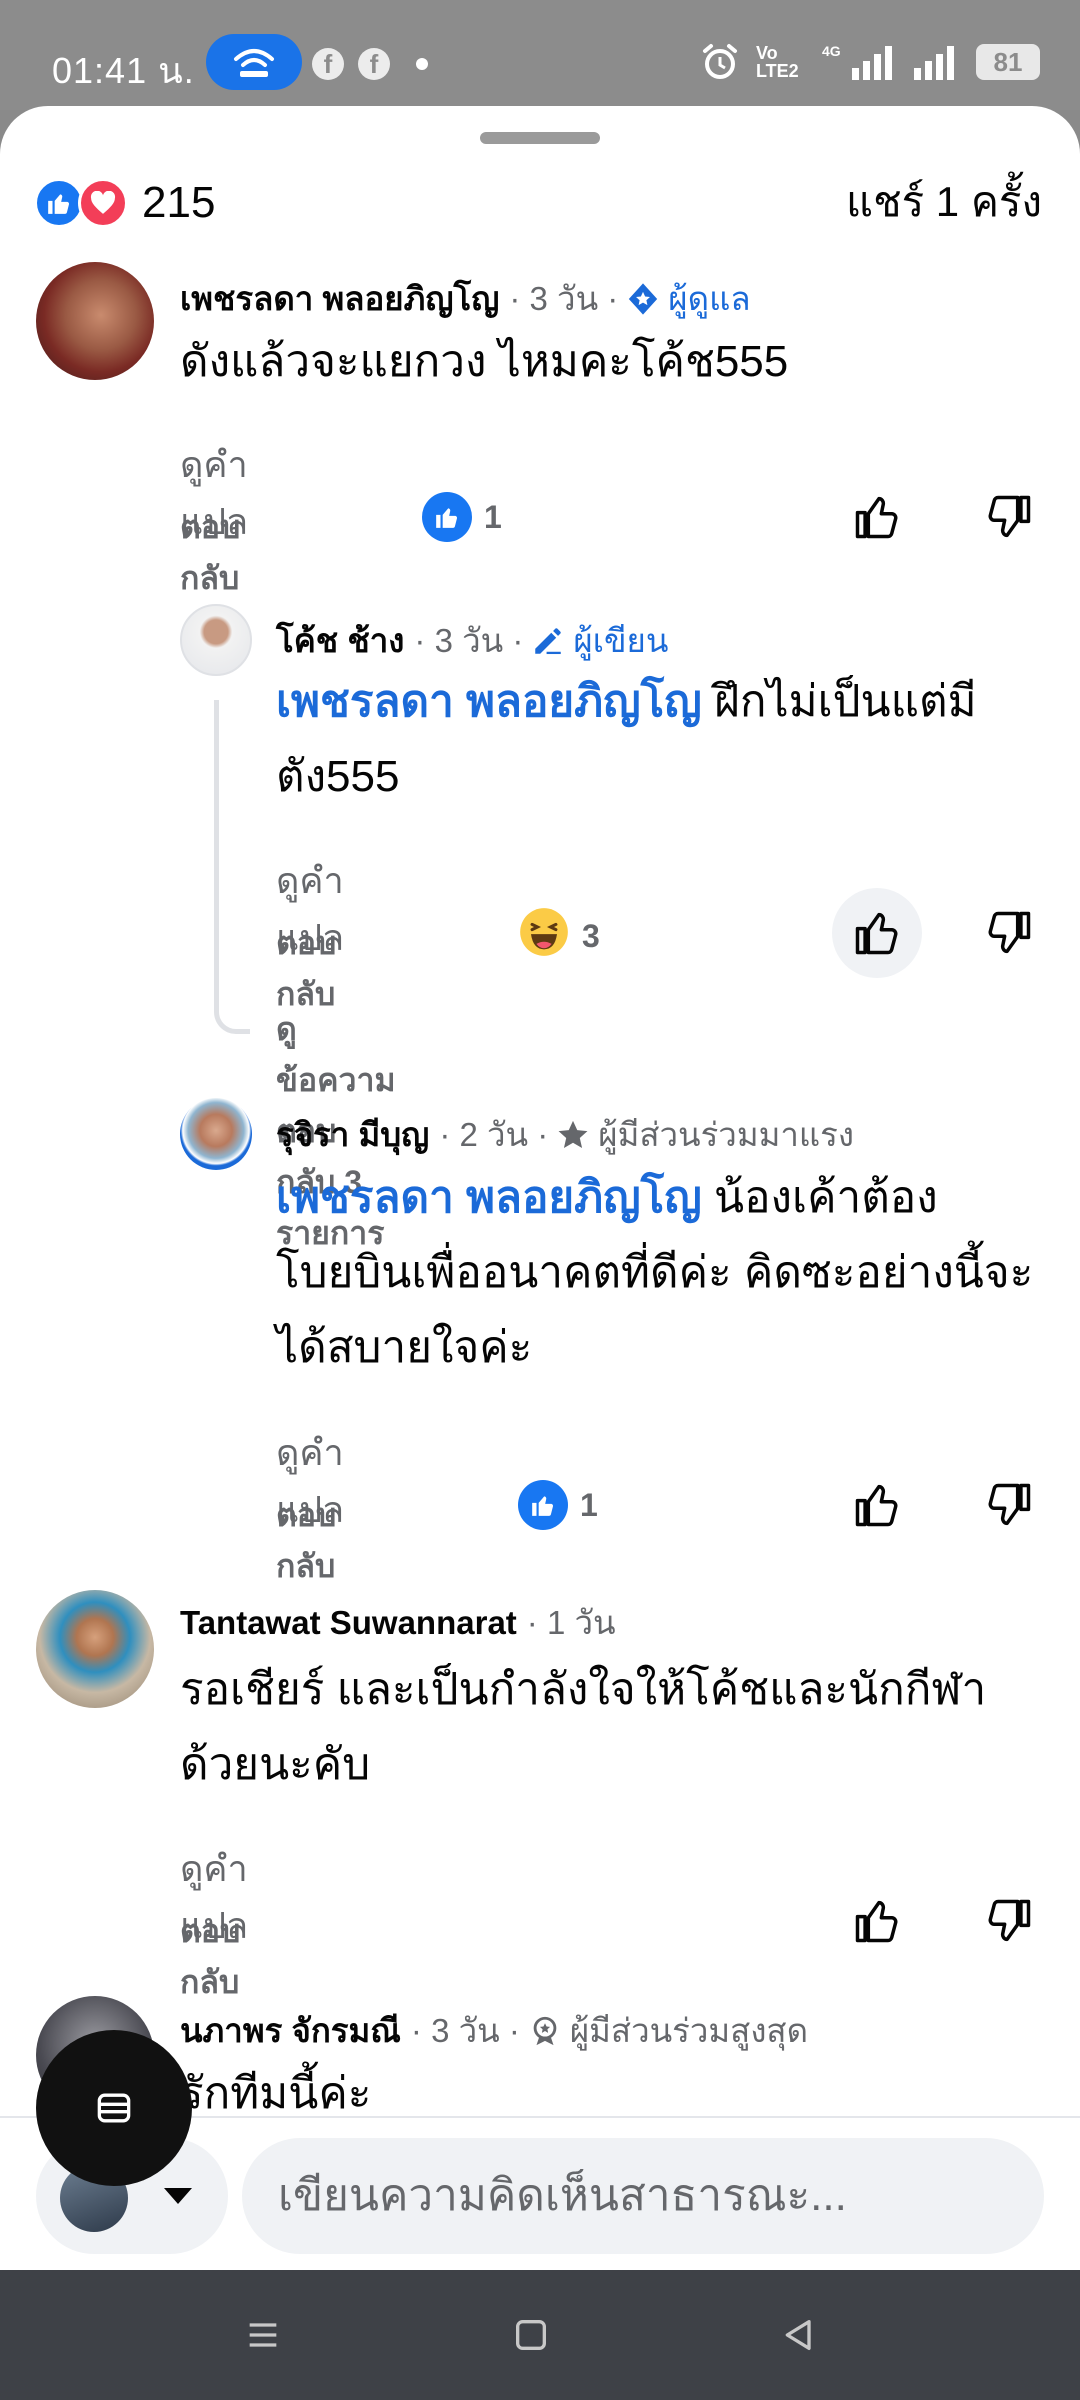  I want to click on signal-4g-icon: 4G, so click(857, 61).